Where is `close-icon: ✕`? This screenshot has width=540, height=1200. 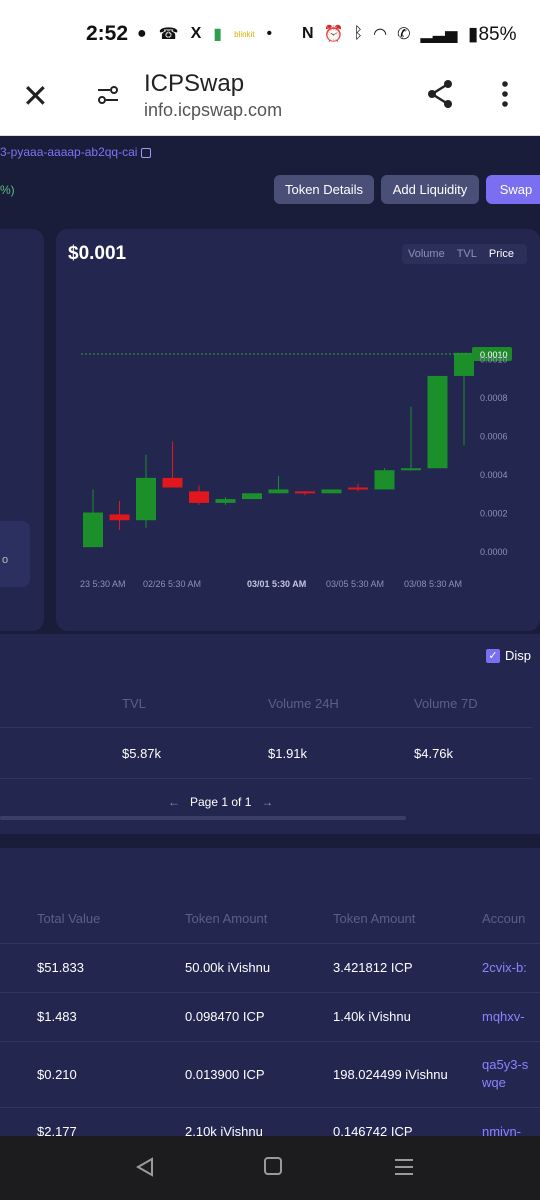
close-icon: ✕ is located at coordinates (35, 96).